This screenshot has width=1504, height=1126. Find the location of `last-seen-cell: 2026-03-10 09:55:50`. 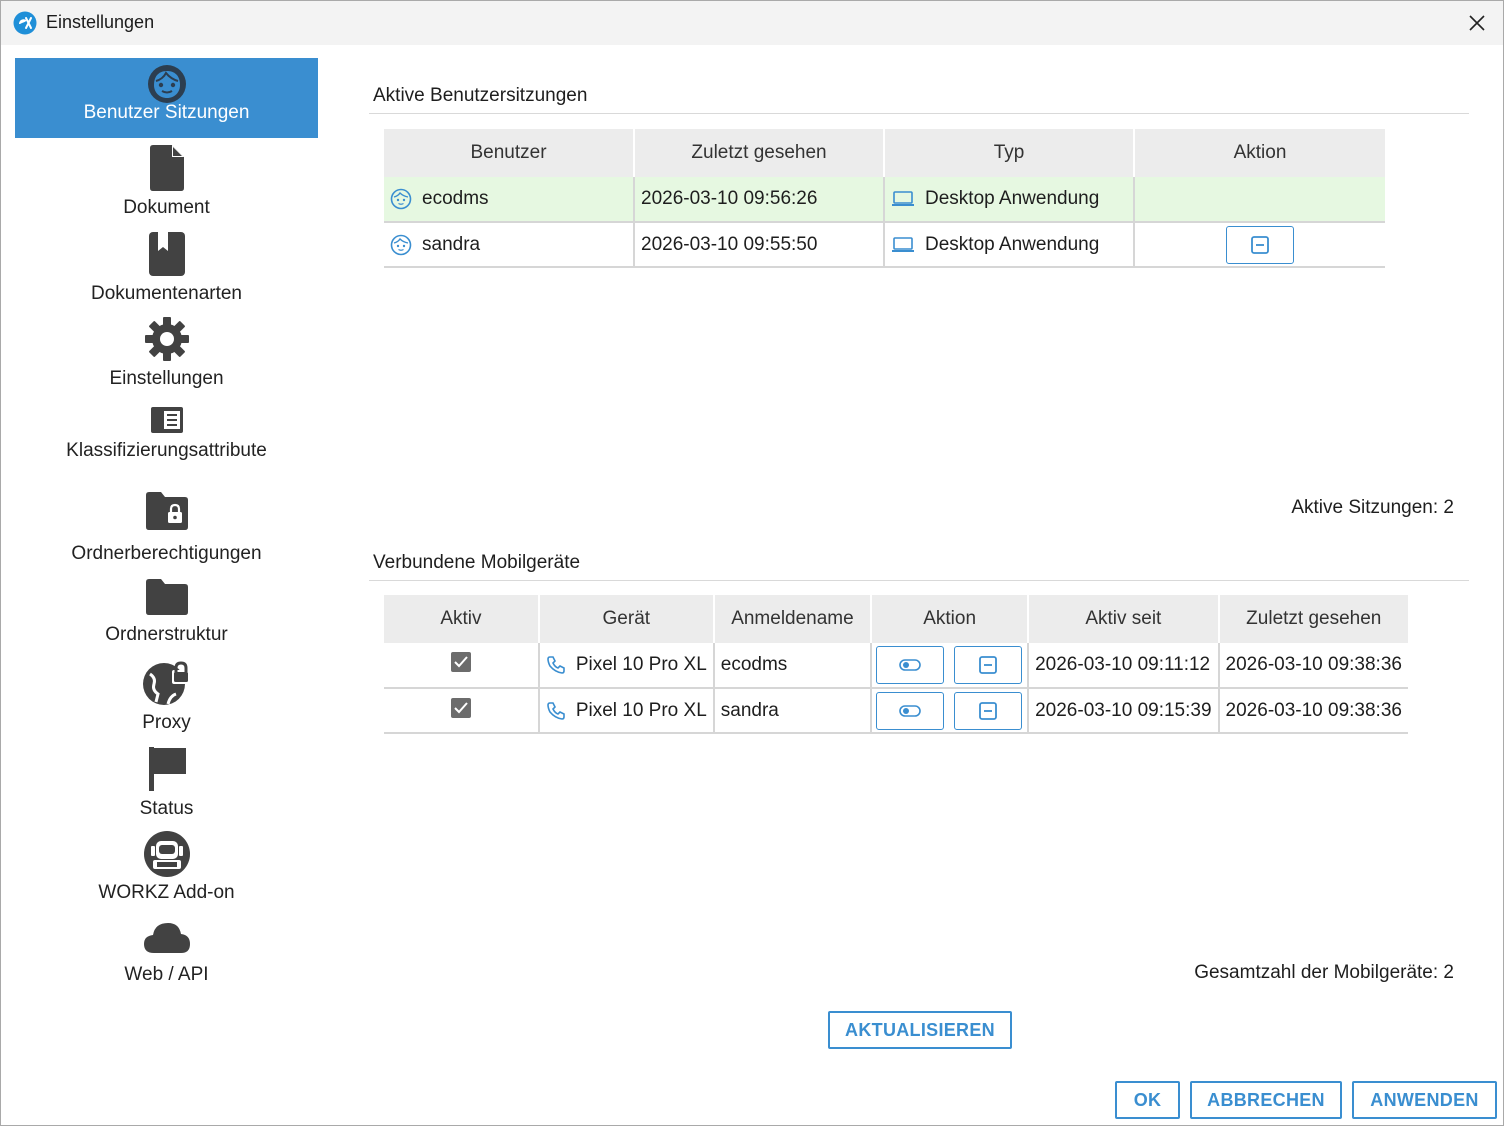

last-seen-cell: 2026-03-10 09:55:50 is located at coordinates (759, 245).